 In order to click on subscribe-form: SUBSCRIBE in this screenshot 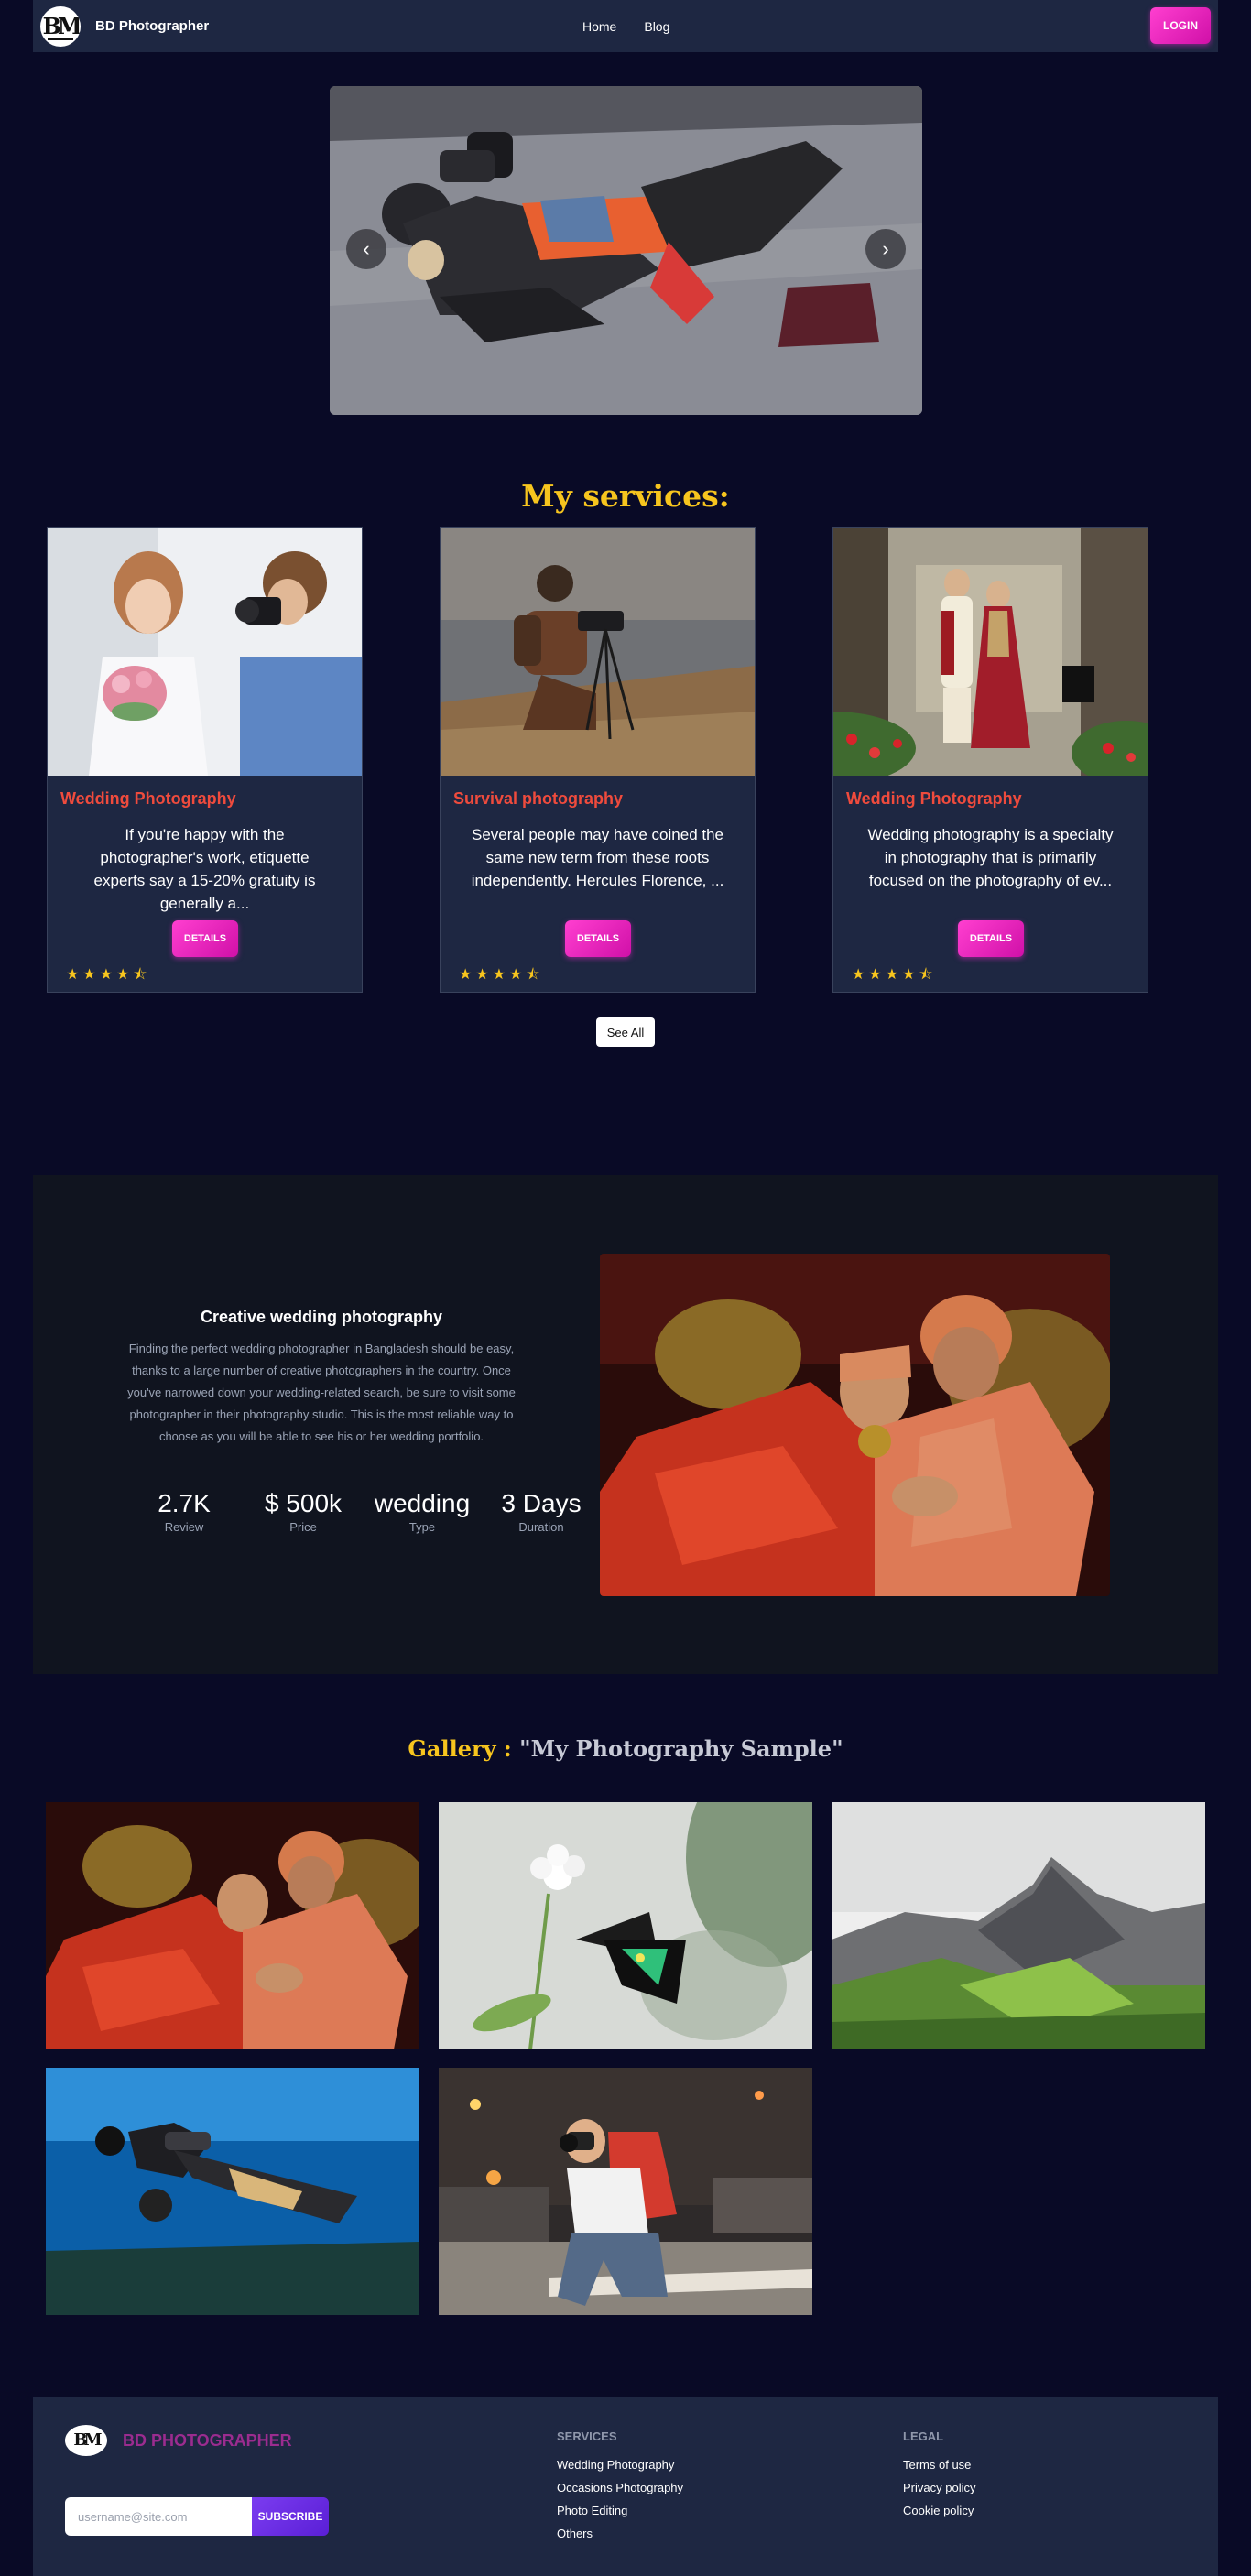, I will do `click(197, 2516)`.